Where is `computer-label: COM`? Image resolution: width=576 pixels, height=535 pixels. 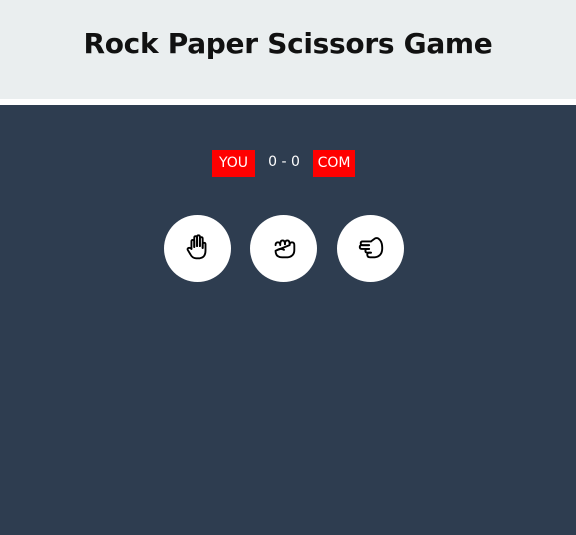 computer-label: COM is located at coordinates (334, 163).